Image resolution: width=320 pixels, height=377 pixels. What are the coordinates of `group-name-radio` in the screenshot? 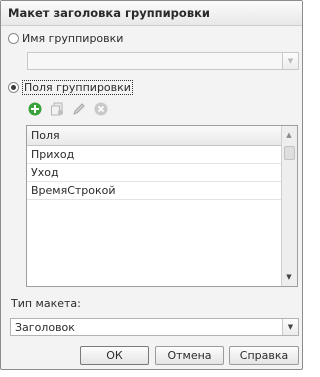 It's located at (13, 38).